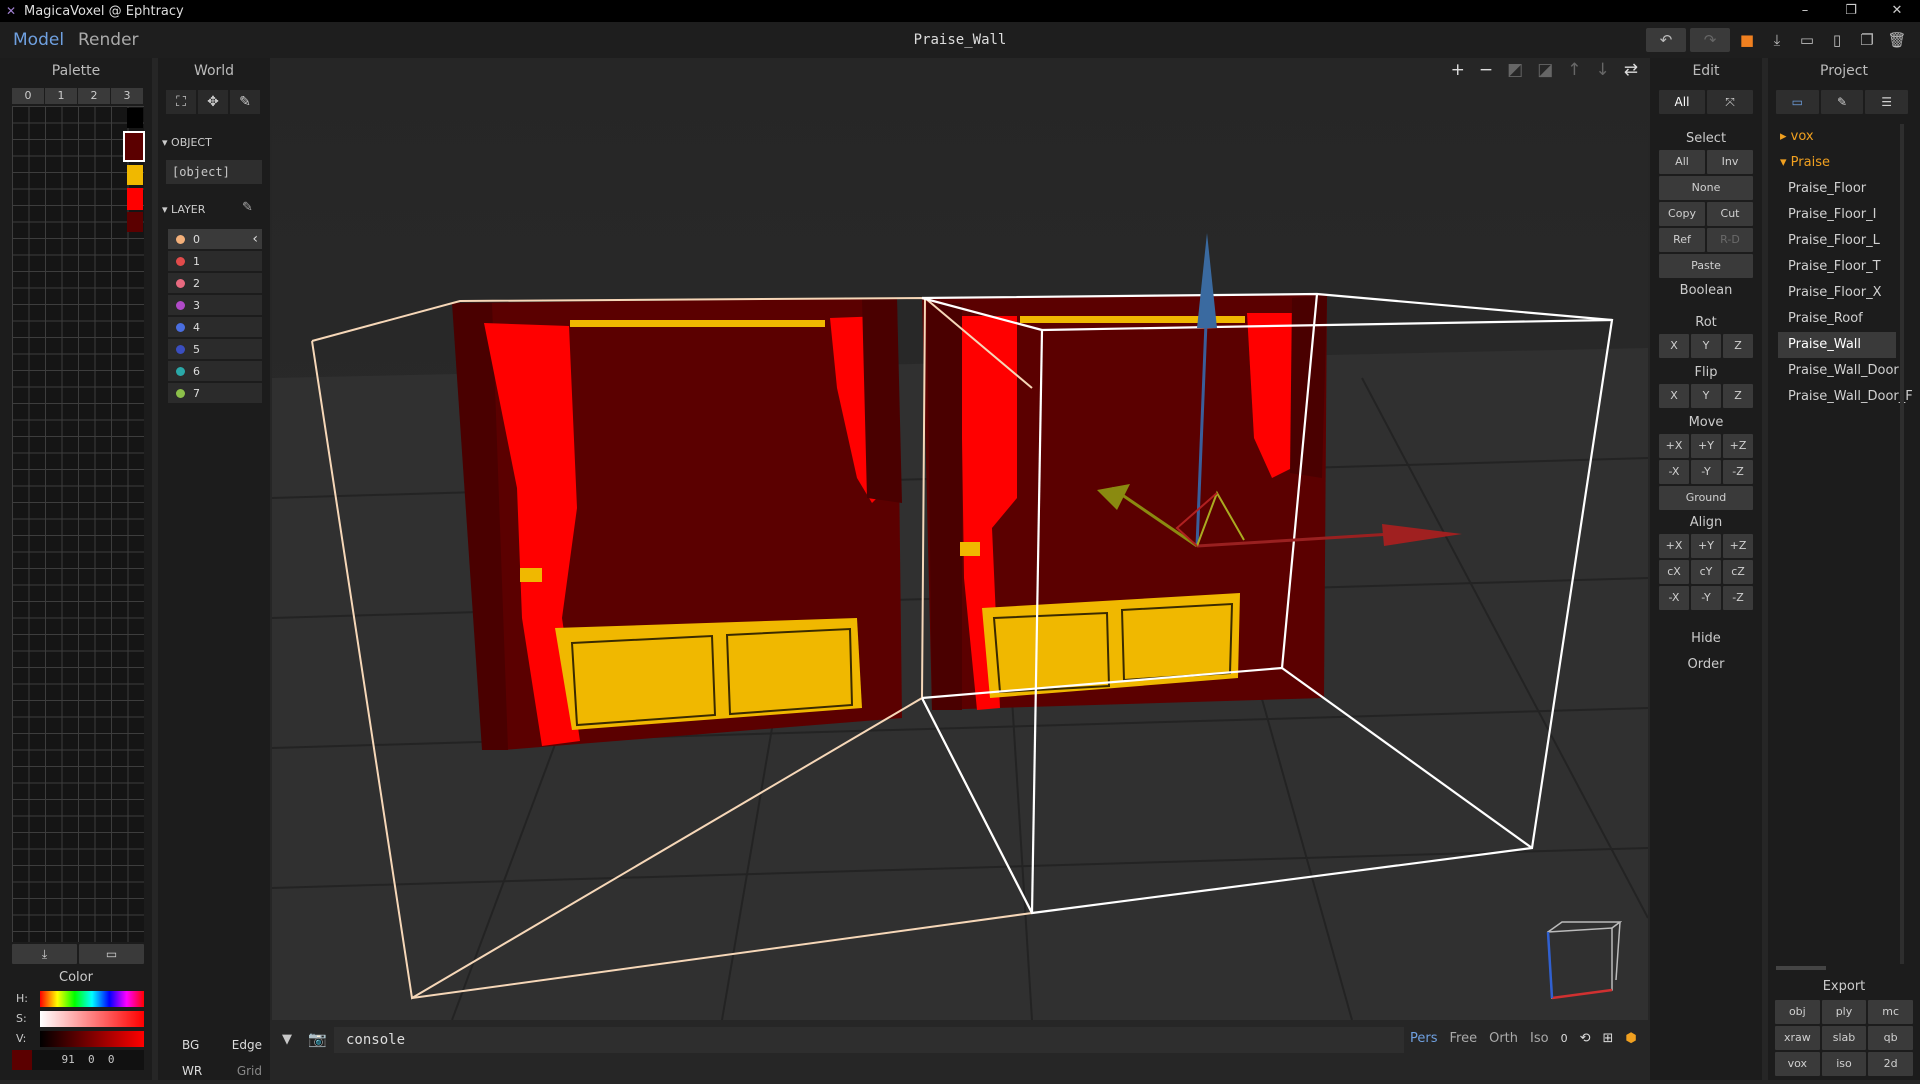 This screenshot has height=1084, width=1920. Describe the element at coordinates (1630, 1038) in the screenshot. I see `cube-icon: ⬢` at that location.